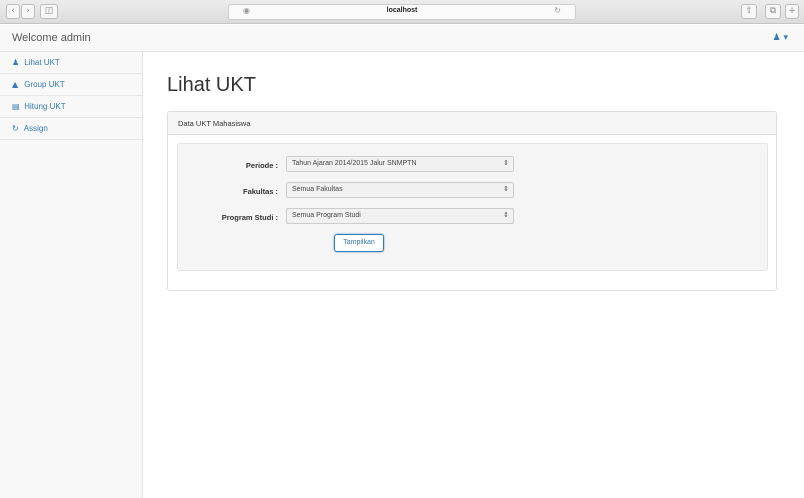 This screenshot has width=804, height=498. I want to click on address-bar: ◉ localhost ↻, so click(402, 12).